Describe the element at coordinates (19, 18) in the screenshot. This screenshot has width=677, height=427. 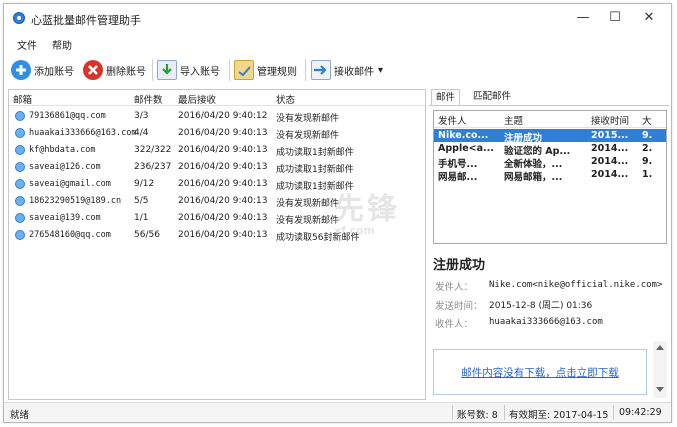
I see `app-logo-icon` at that location.